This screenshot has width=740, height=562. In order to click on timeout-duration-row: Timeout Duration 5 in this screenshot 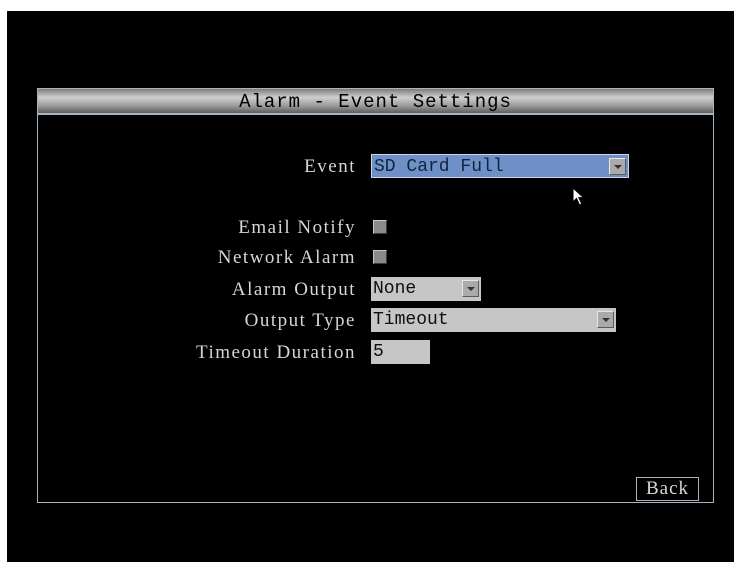, I will do `click(375, 353)`.